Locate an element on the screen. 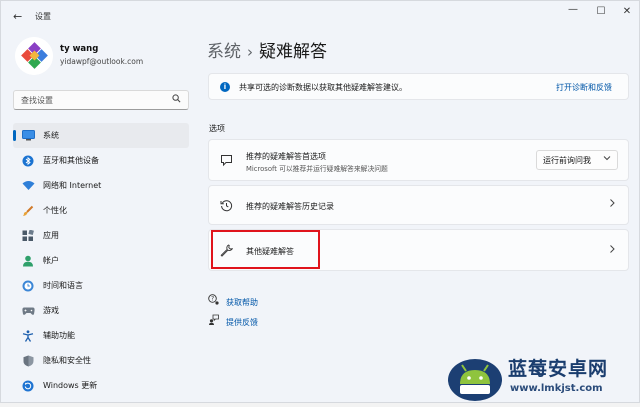 This screenshot has height=407, width=640. get-help-link: ? 获取帮助 is located at coordinates (233, 301).